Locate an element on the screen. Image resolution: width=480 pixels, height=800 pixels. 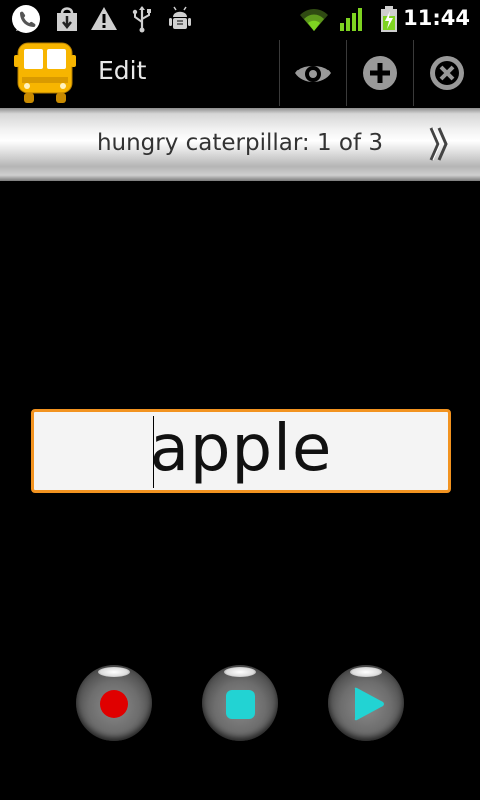
word-text: apple is located at coordinates (241, 449).